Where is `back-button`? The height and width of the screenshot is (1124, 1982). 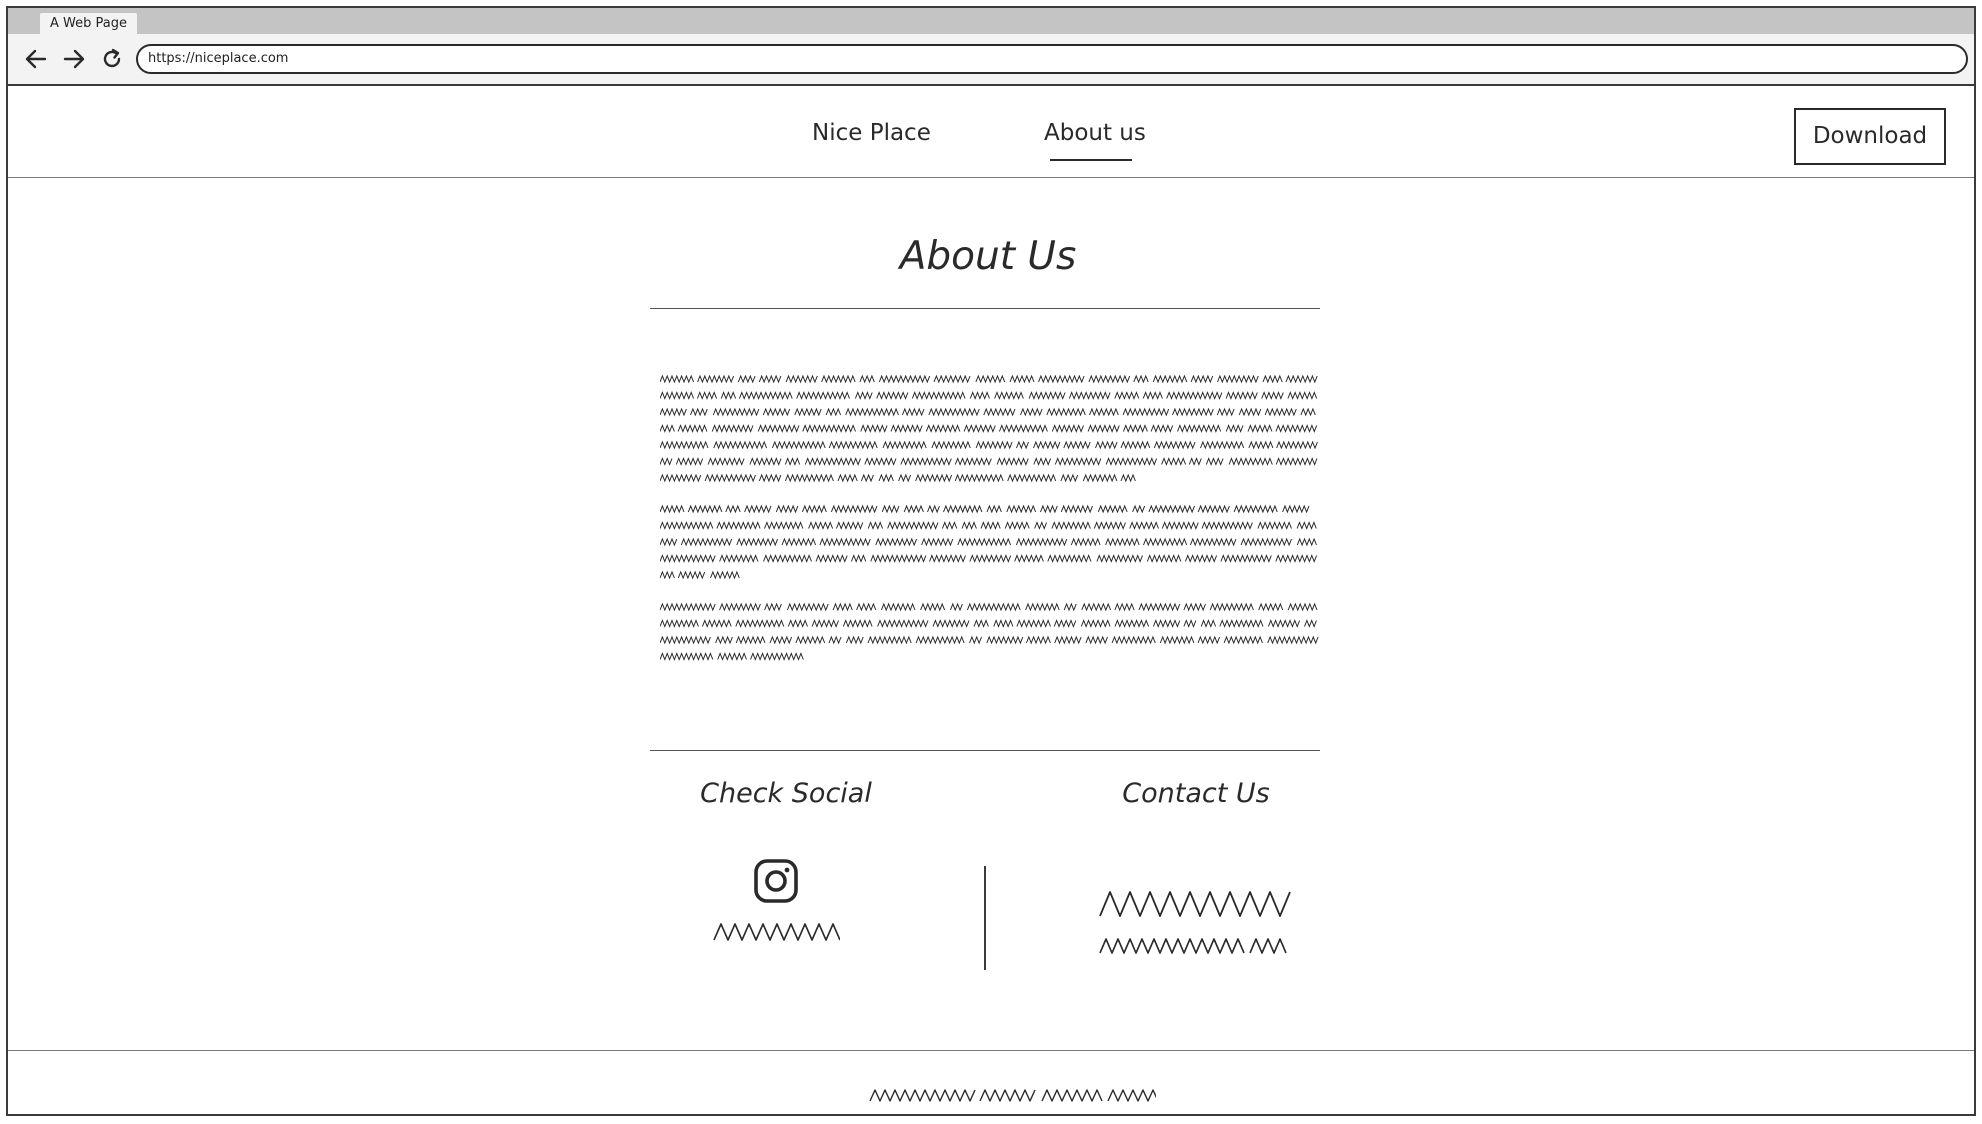
back-button is located at coordinates (36, 59).